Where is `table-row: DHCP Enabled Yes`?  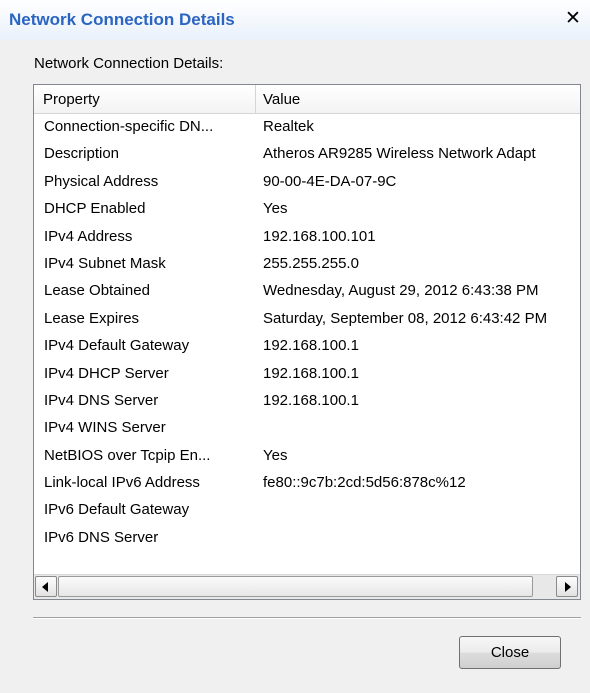
table-row: DHCP Enabled Yes is located at coordinates (307, 208).